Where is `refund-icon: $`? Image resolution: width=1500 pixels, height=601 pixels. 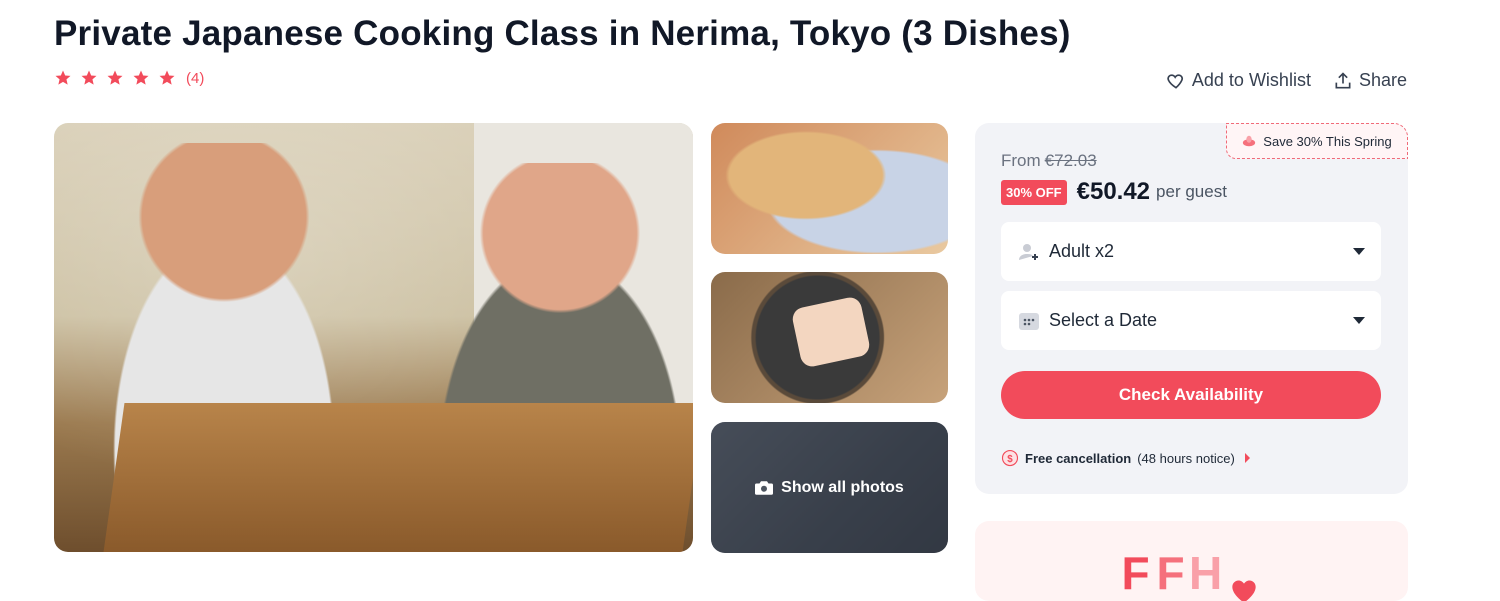 refund-icon: $ is located at coordinates (1010, 458).